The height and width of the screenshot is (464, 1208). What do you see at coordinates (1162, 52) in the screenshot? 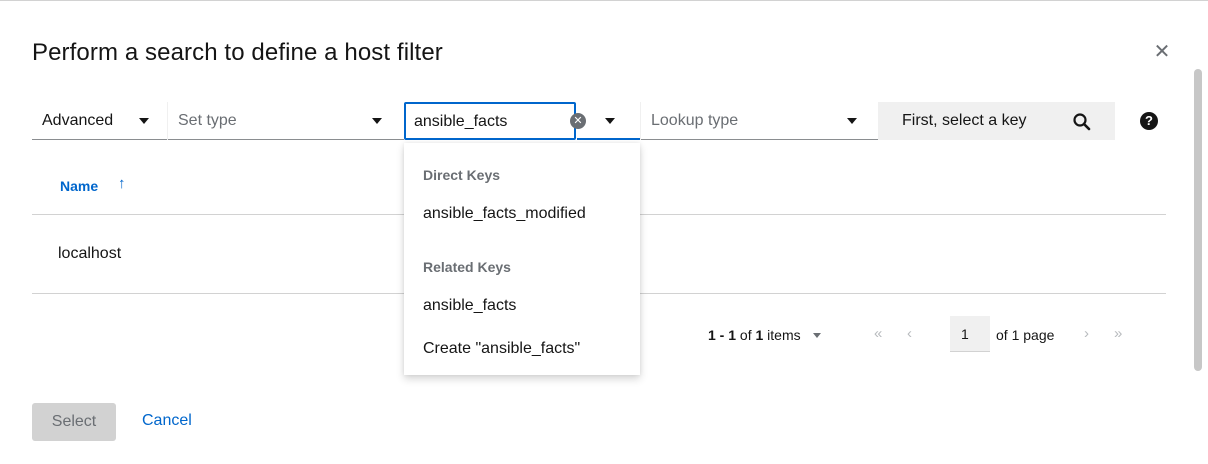
I see `close-icon: ✕` at bounding box center [1162, 52].